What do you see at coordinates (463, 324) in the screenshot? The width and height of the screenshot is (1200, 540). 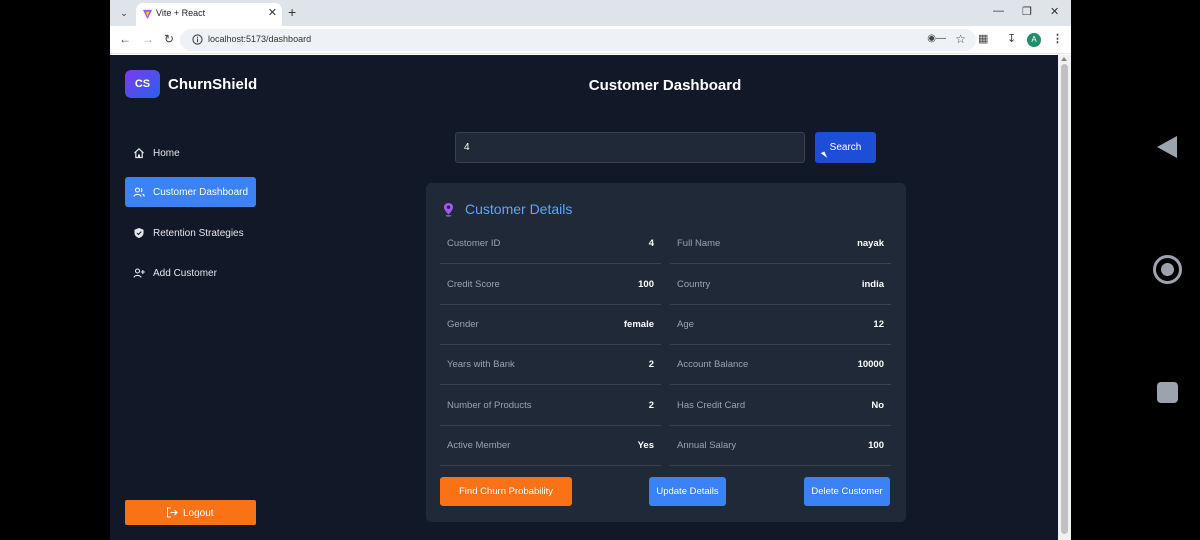 I see `detail-label: Gender` at bounding box center [463, 324].